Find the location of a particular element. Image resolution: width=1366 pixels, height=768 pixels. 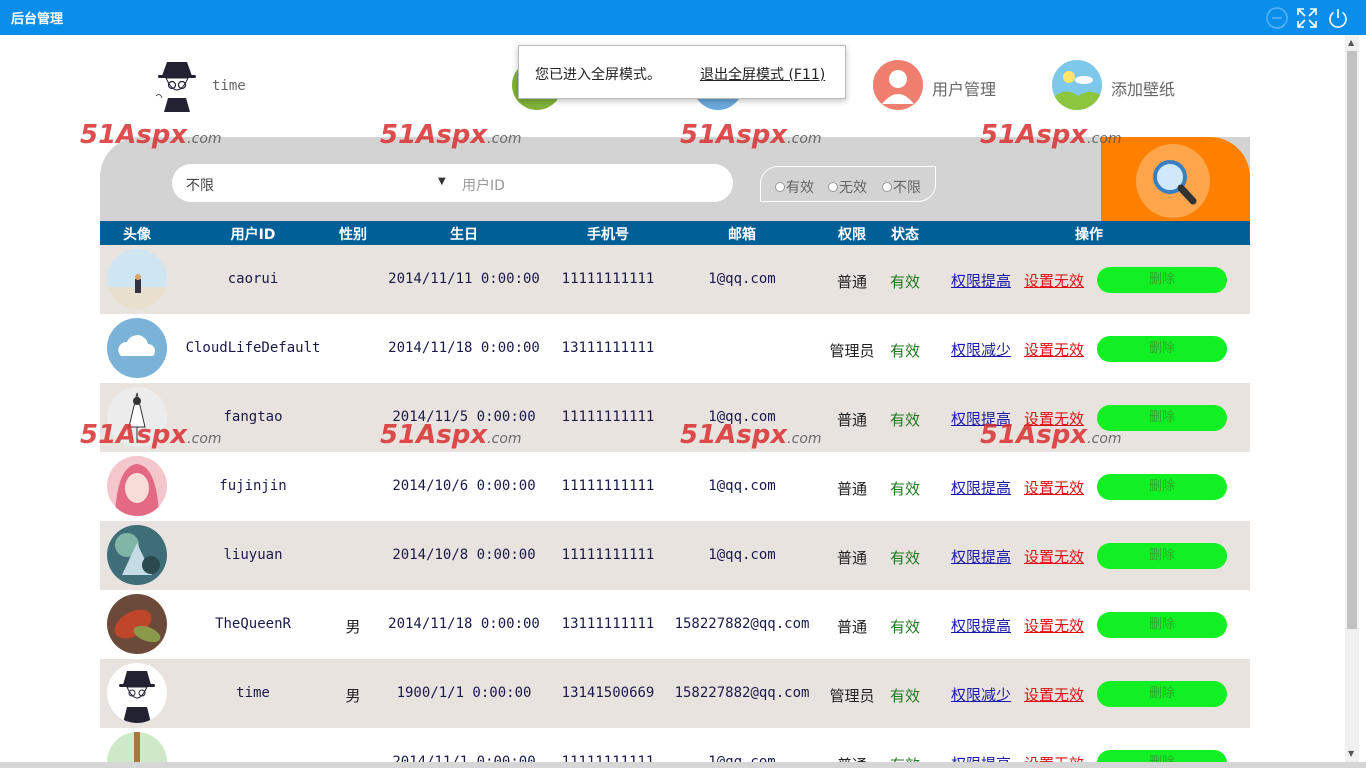

col-actions: 操作 is located at coordinates (1089, 235).